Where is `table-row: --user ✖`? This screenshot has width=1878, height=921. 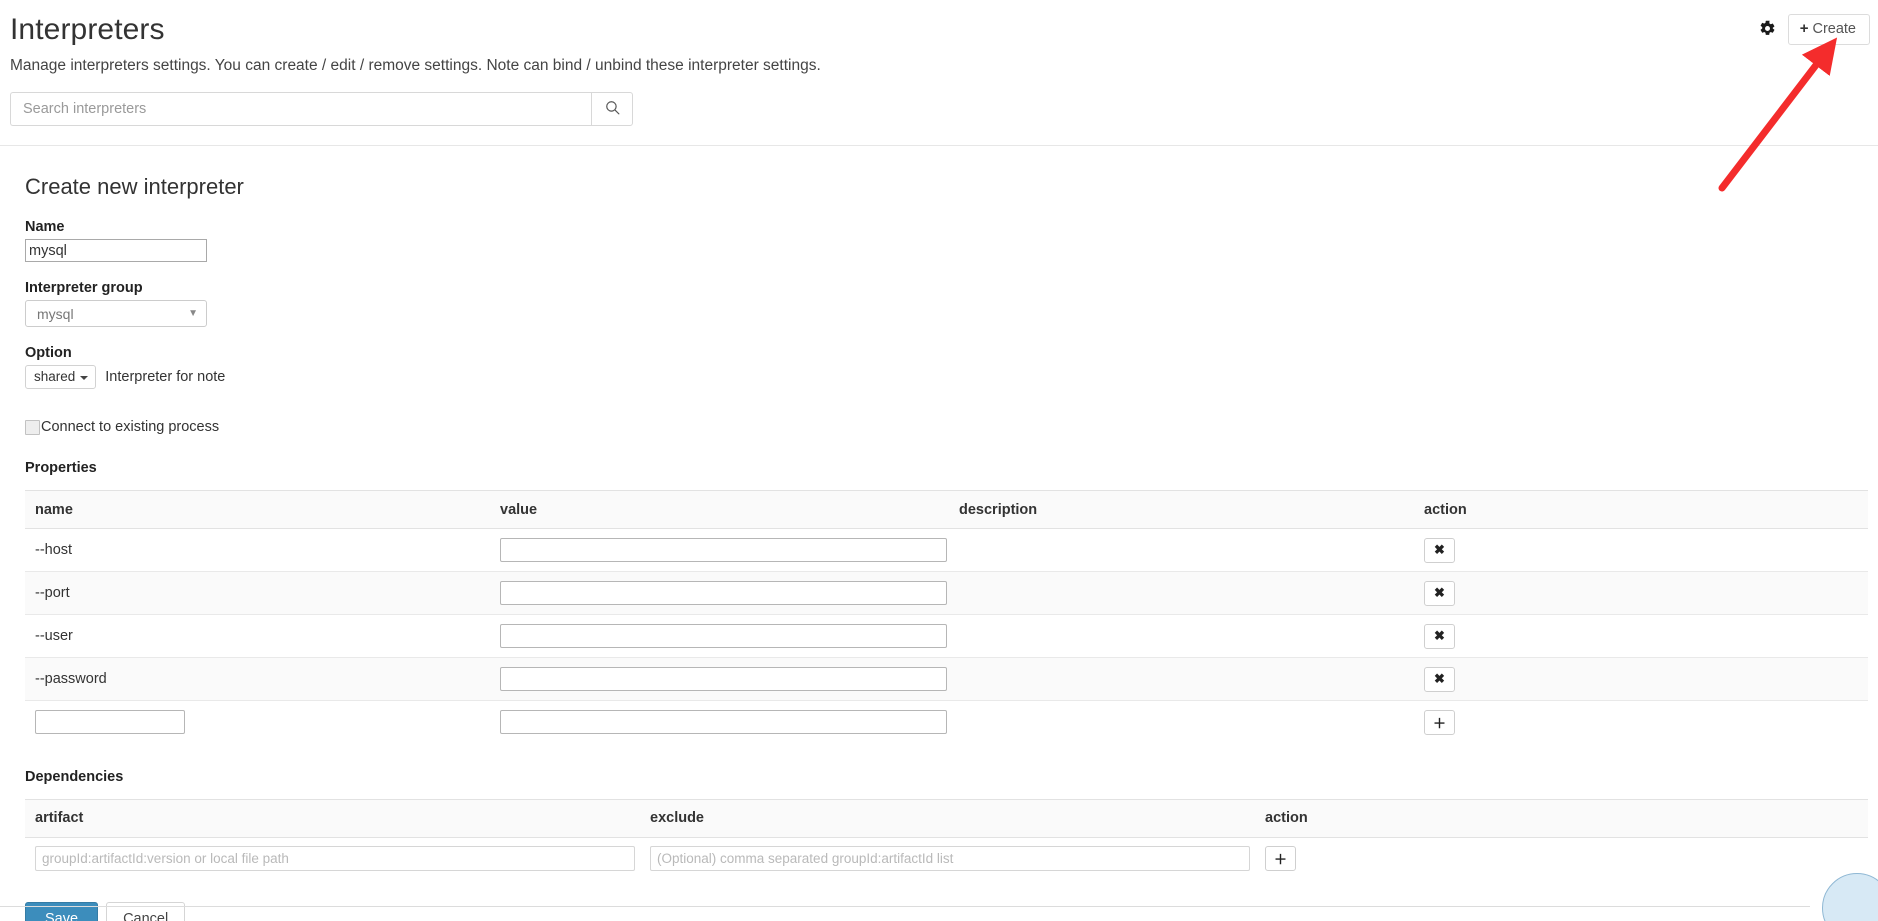 table-row: --user ✖ is located at coordinates (946, 636).